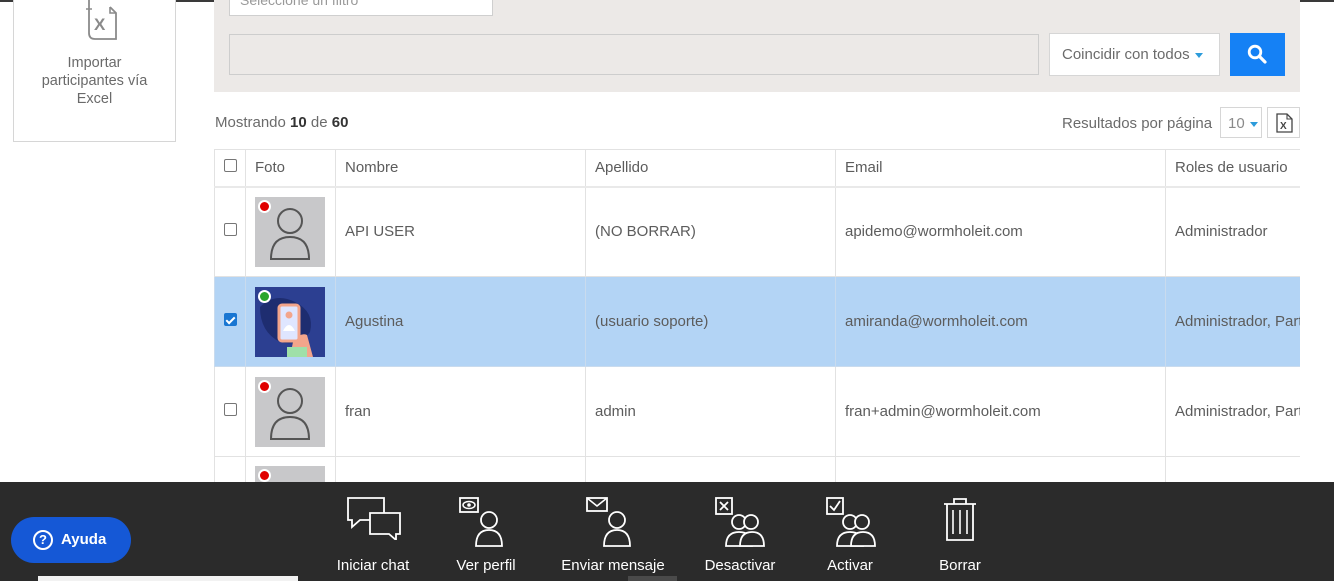 The width and height of the screenshot is (1334, 581). I want to click on cell-nombre: fran, so click(460, 411).